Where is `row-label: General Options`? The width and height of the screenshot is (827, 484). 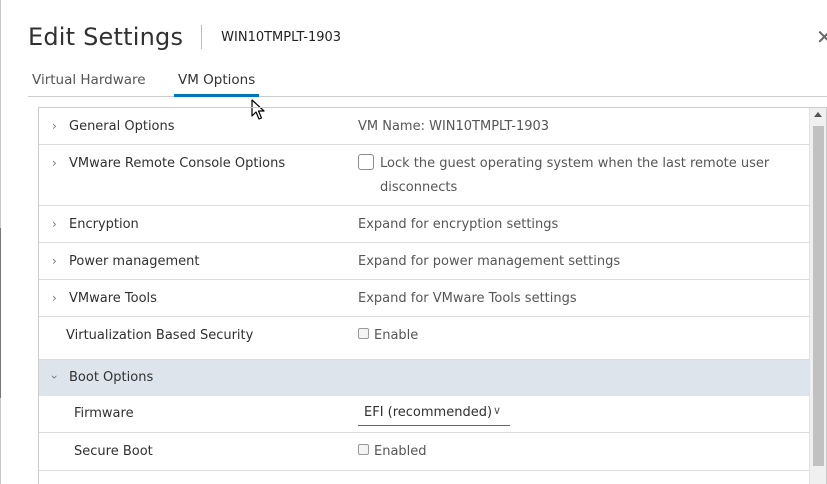 row-label: General Options is located at coordinates (122, 126).